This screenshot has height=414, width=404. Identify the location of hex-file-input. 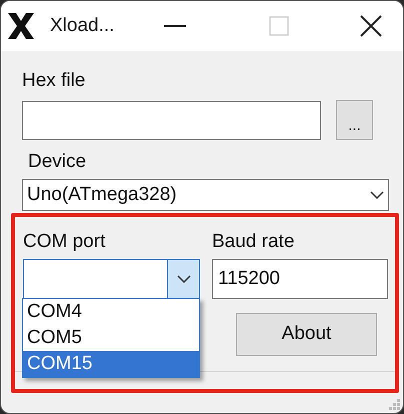
(171, 120).